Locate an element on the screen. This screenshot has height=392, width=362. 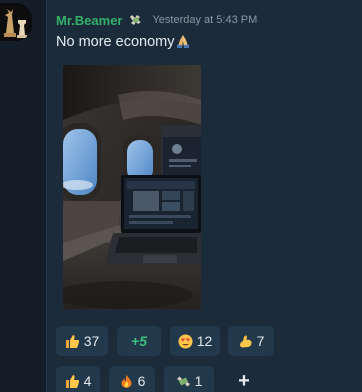
fire-icon is located at coordinates (126, 381).